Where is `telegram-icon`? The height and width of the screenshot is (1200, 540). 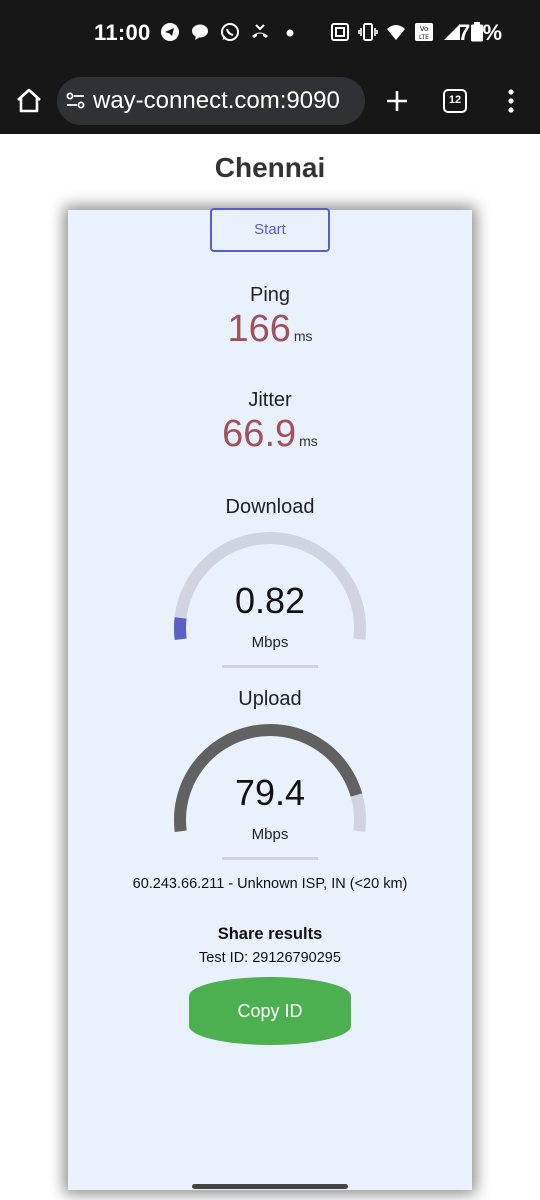
telegram-icon is located at coordinates (170, 32).